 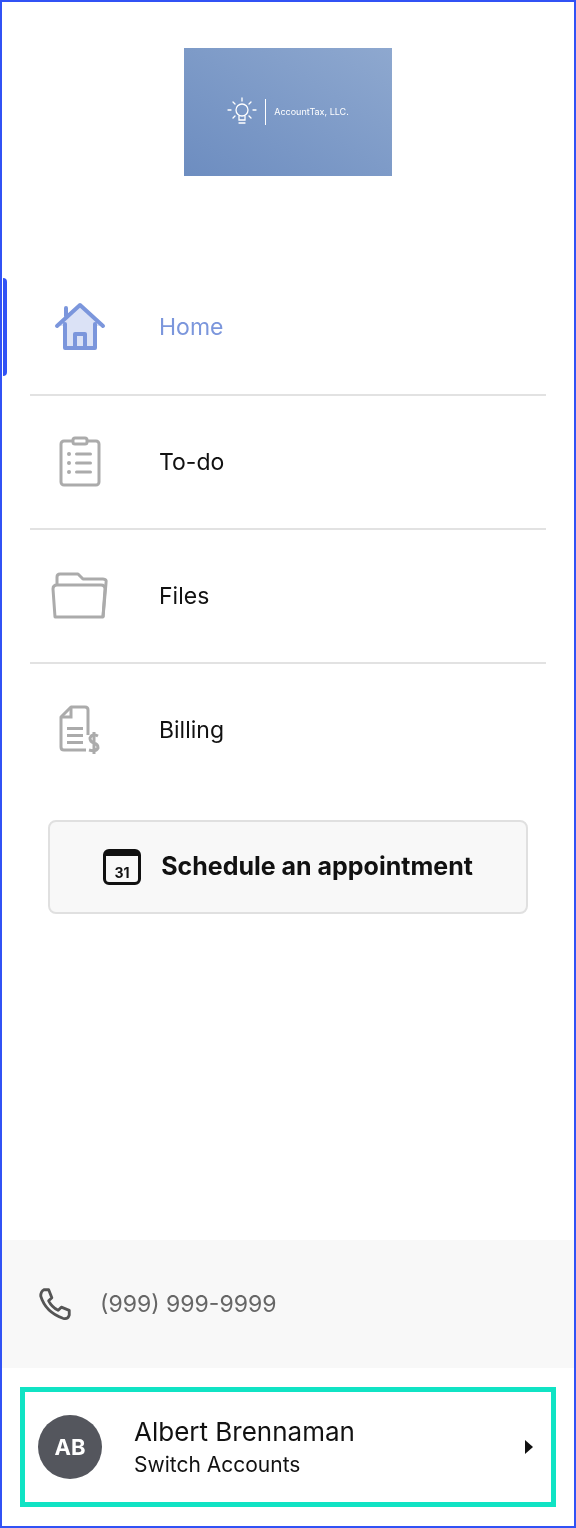 What do you see at coordinates (529, 1447) in the screenshot?
I see `caret-right-icon` at bounding box center [529, 1447].